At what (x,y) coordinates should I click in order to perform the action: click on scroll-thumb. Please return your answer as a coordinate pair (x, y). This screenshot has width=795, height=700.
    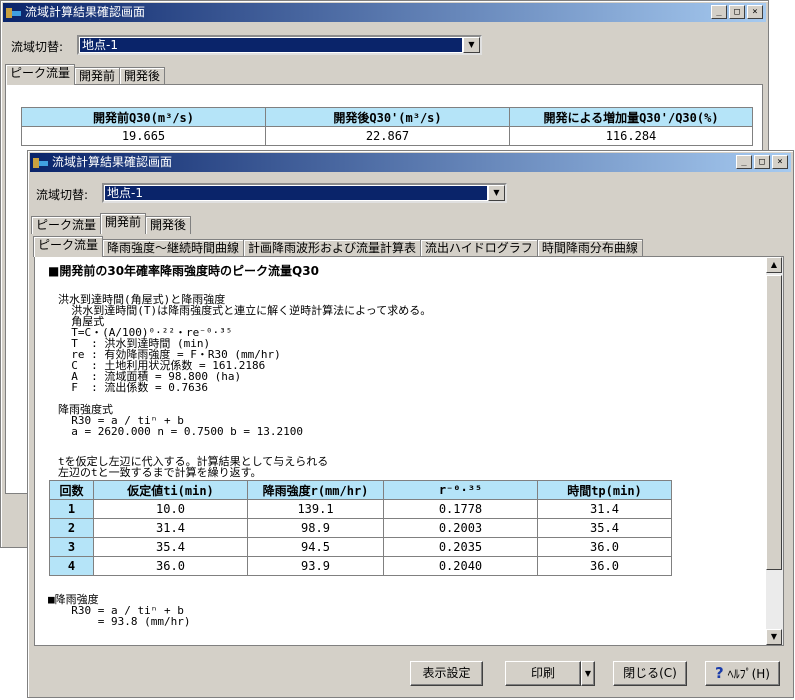
    Looking at the image, I should click on (774, 422).